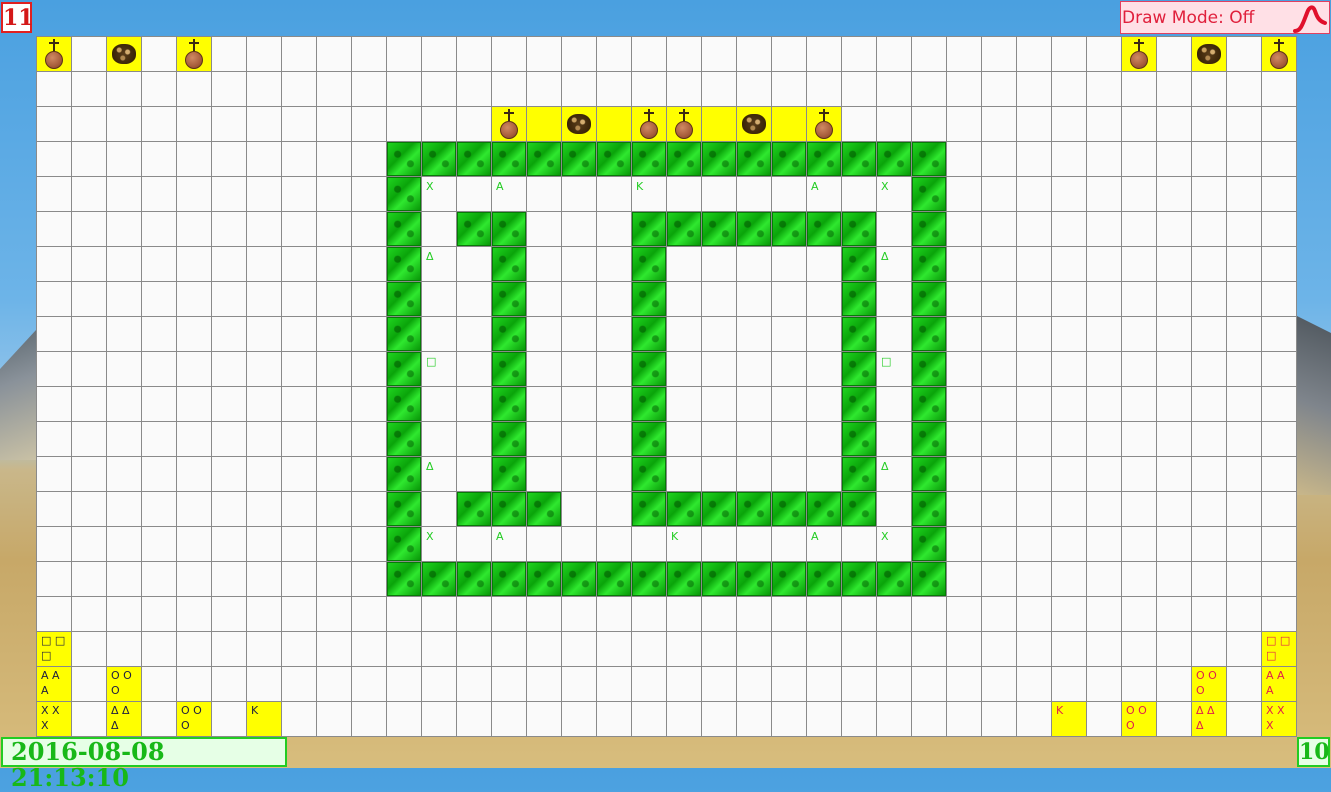 The height and width of the screenshot is (792, 1331). What do you see at coordinates (1275, 675) in the screenshot?
I see `piece-label: A A` at bounding box center [1275, 675].